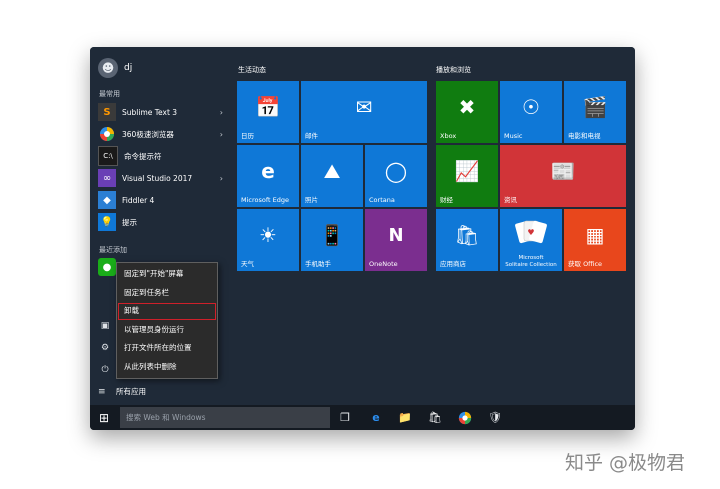 This screenshot has height=489, width=720. Describe the element at coordinates (383, 264) in the screenshot. I see `tile-label: OneNote` at that location.